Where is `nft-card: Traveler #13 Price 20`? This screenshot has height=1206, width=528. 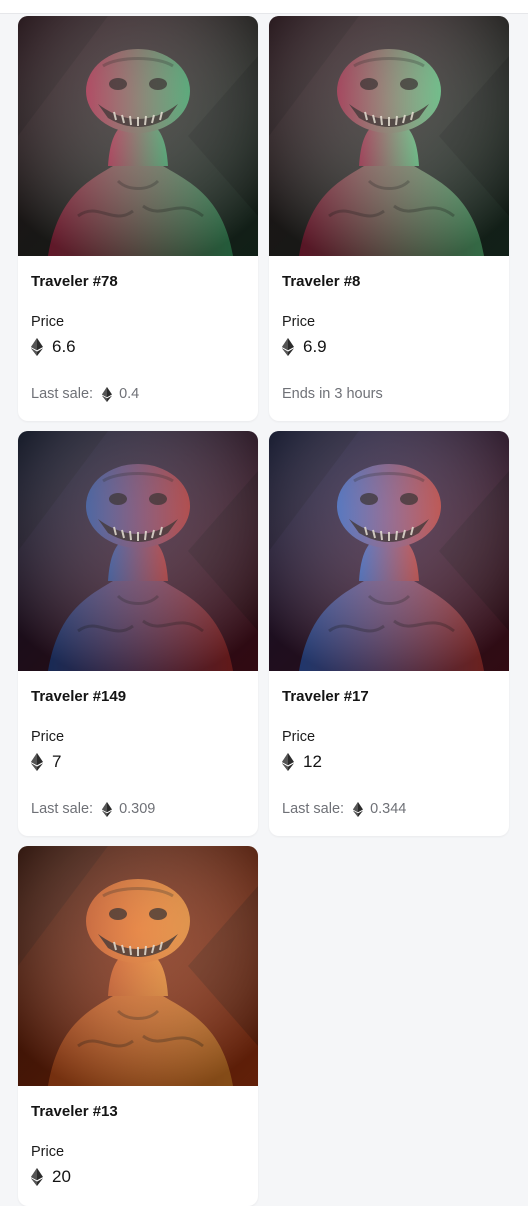 nft-card: Traveler #13 Price 20 is located at coordinates (138, 1026).